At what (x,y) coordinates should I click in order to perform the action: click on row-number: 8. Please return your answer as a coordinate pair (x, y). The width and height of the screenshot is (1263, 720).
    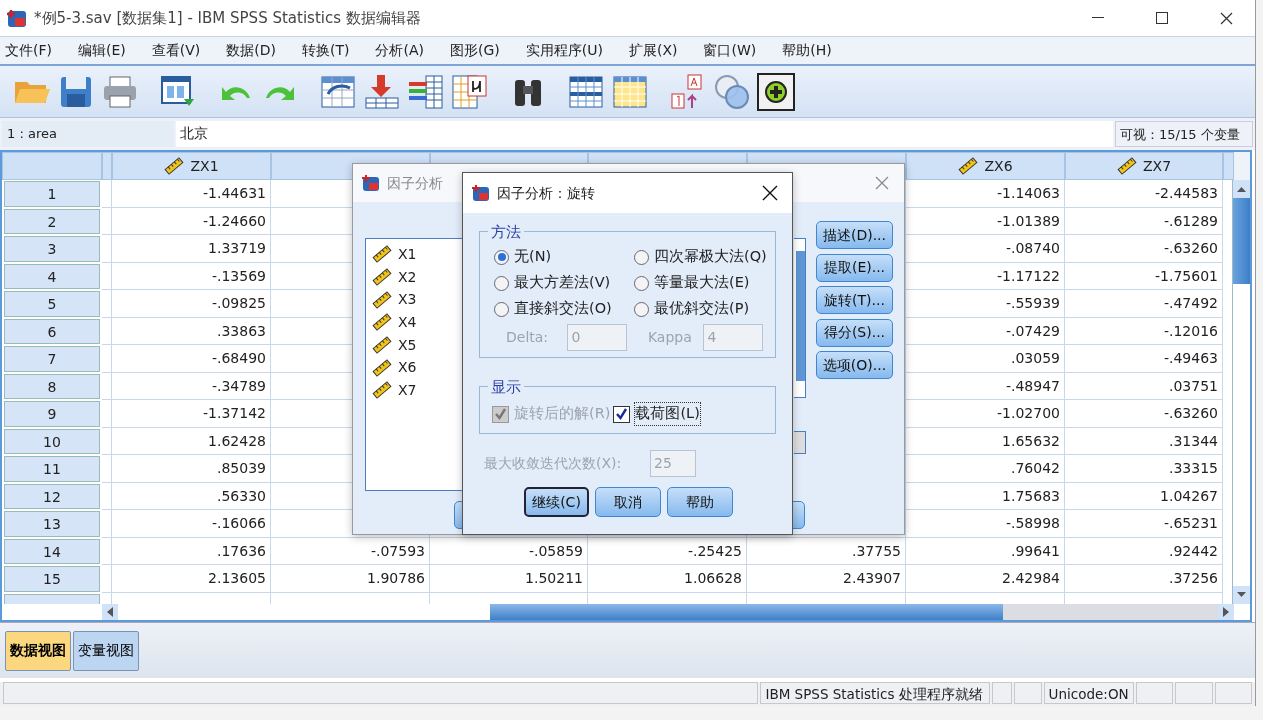
    Looking at the image, I should click on (52, 386).